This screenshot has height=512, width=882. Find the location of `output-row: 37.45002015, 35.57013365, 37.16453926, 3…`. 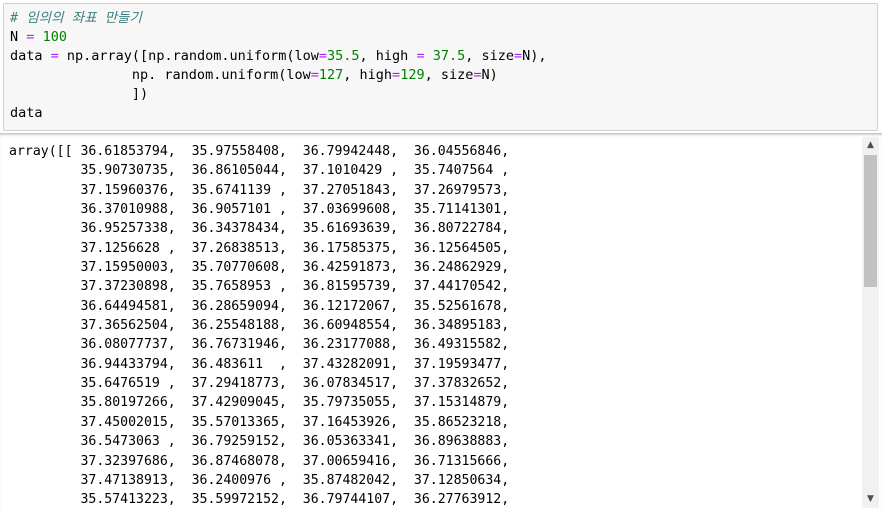

output-row: 37.45002015, 35.57013365, 37.16453926, 3… is located at coordinates (295, 422).